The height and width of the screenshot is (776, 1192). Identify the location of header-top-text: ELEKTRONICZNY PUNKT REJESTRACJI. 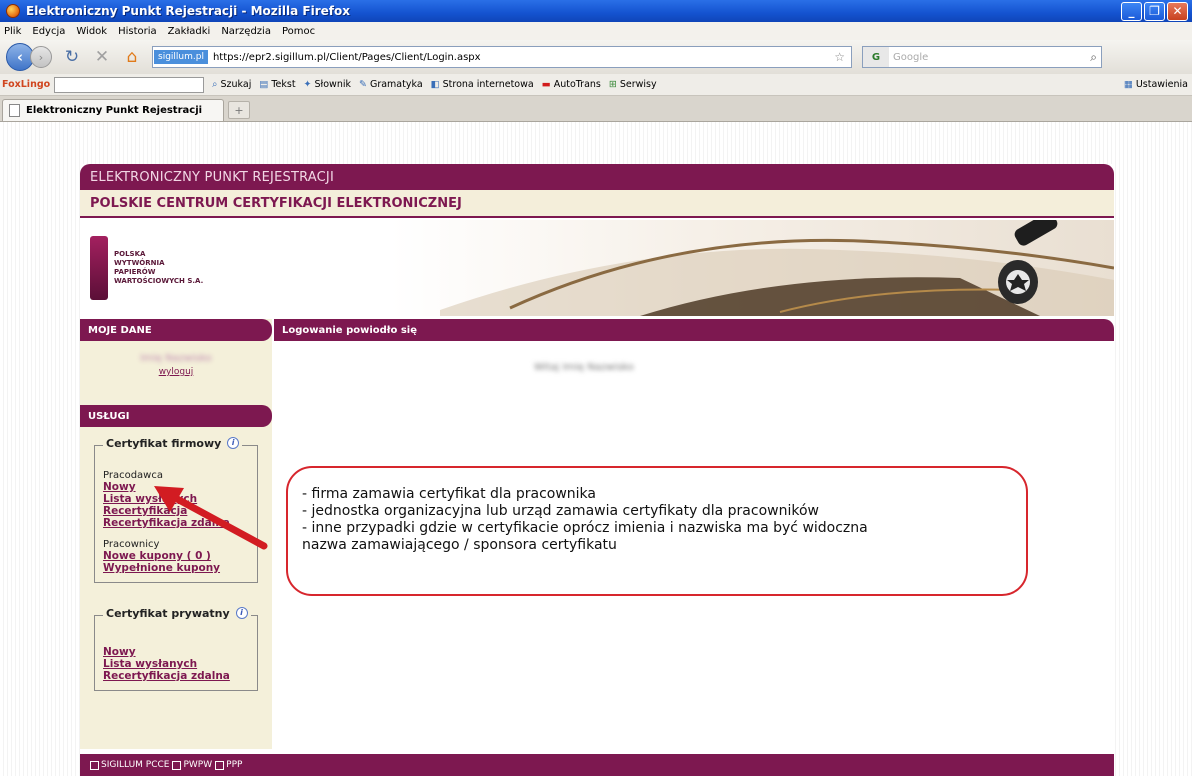
(212, 177).